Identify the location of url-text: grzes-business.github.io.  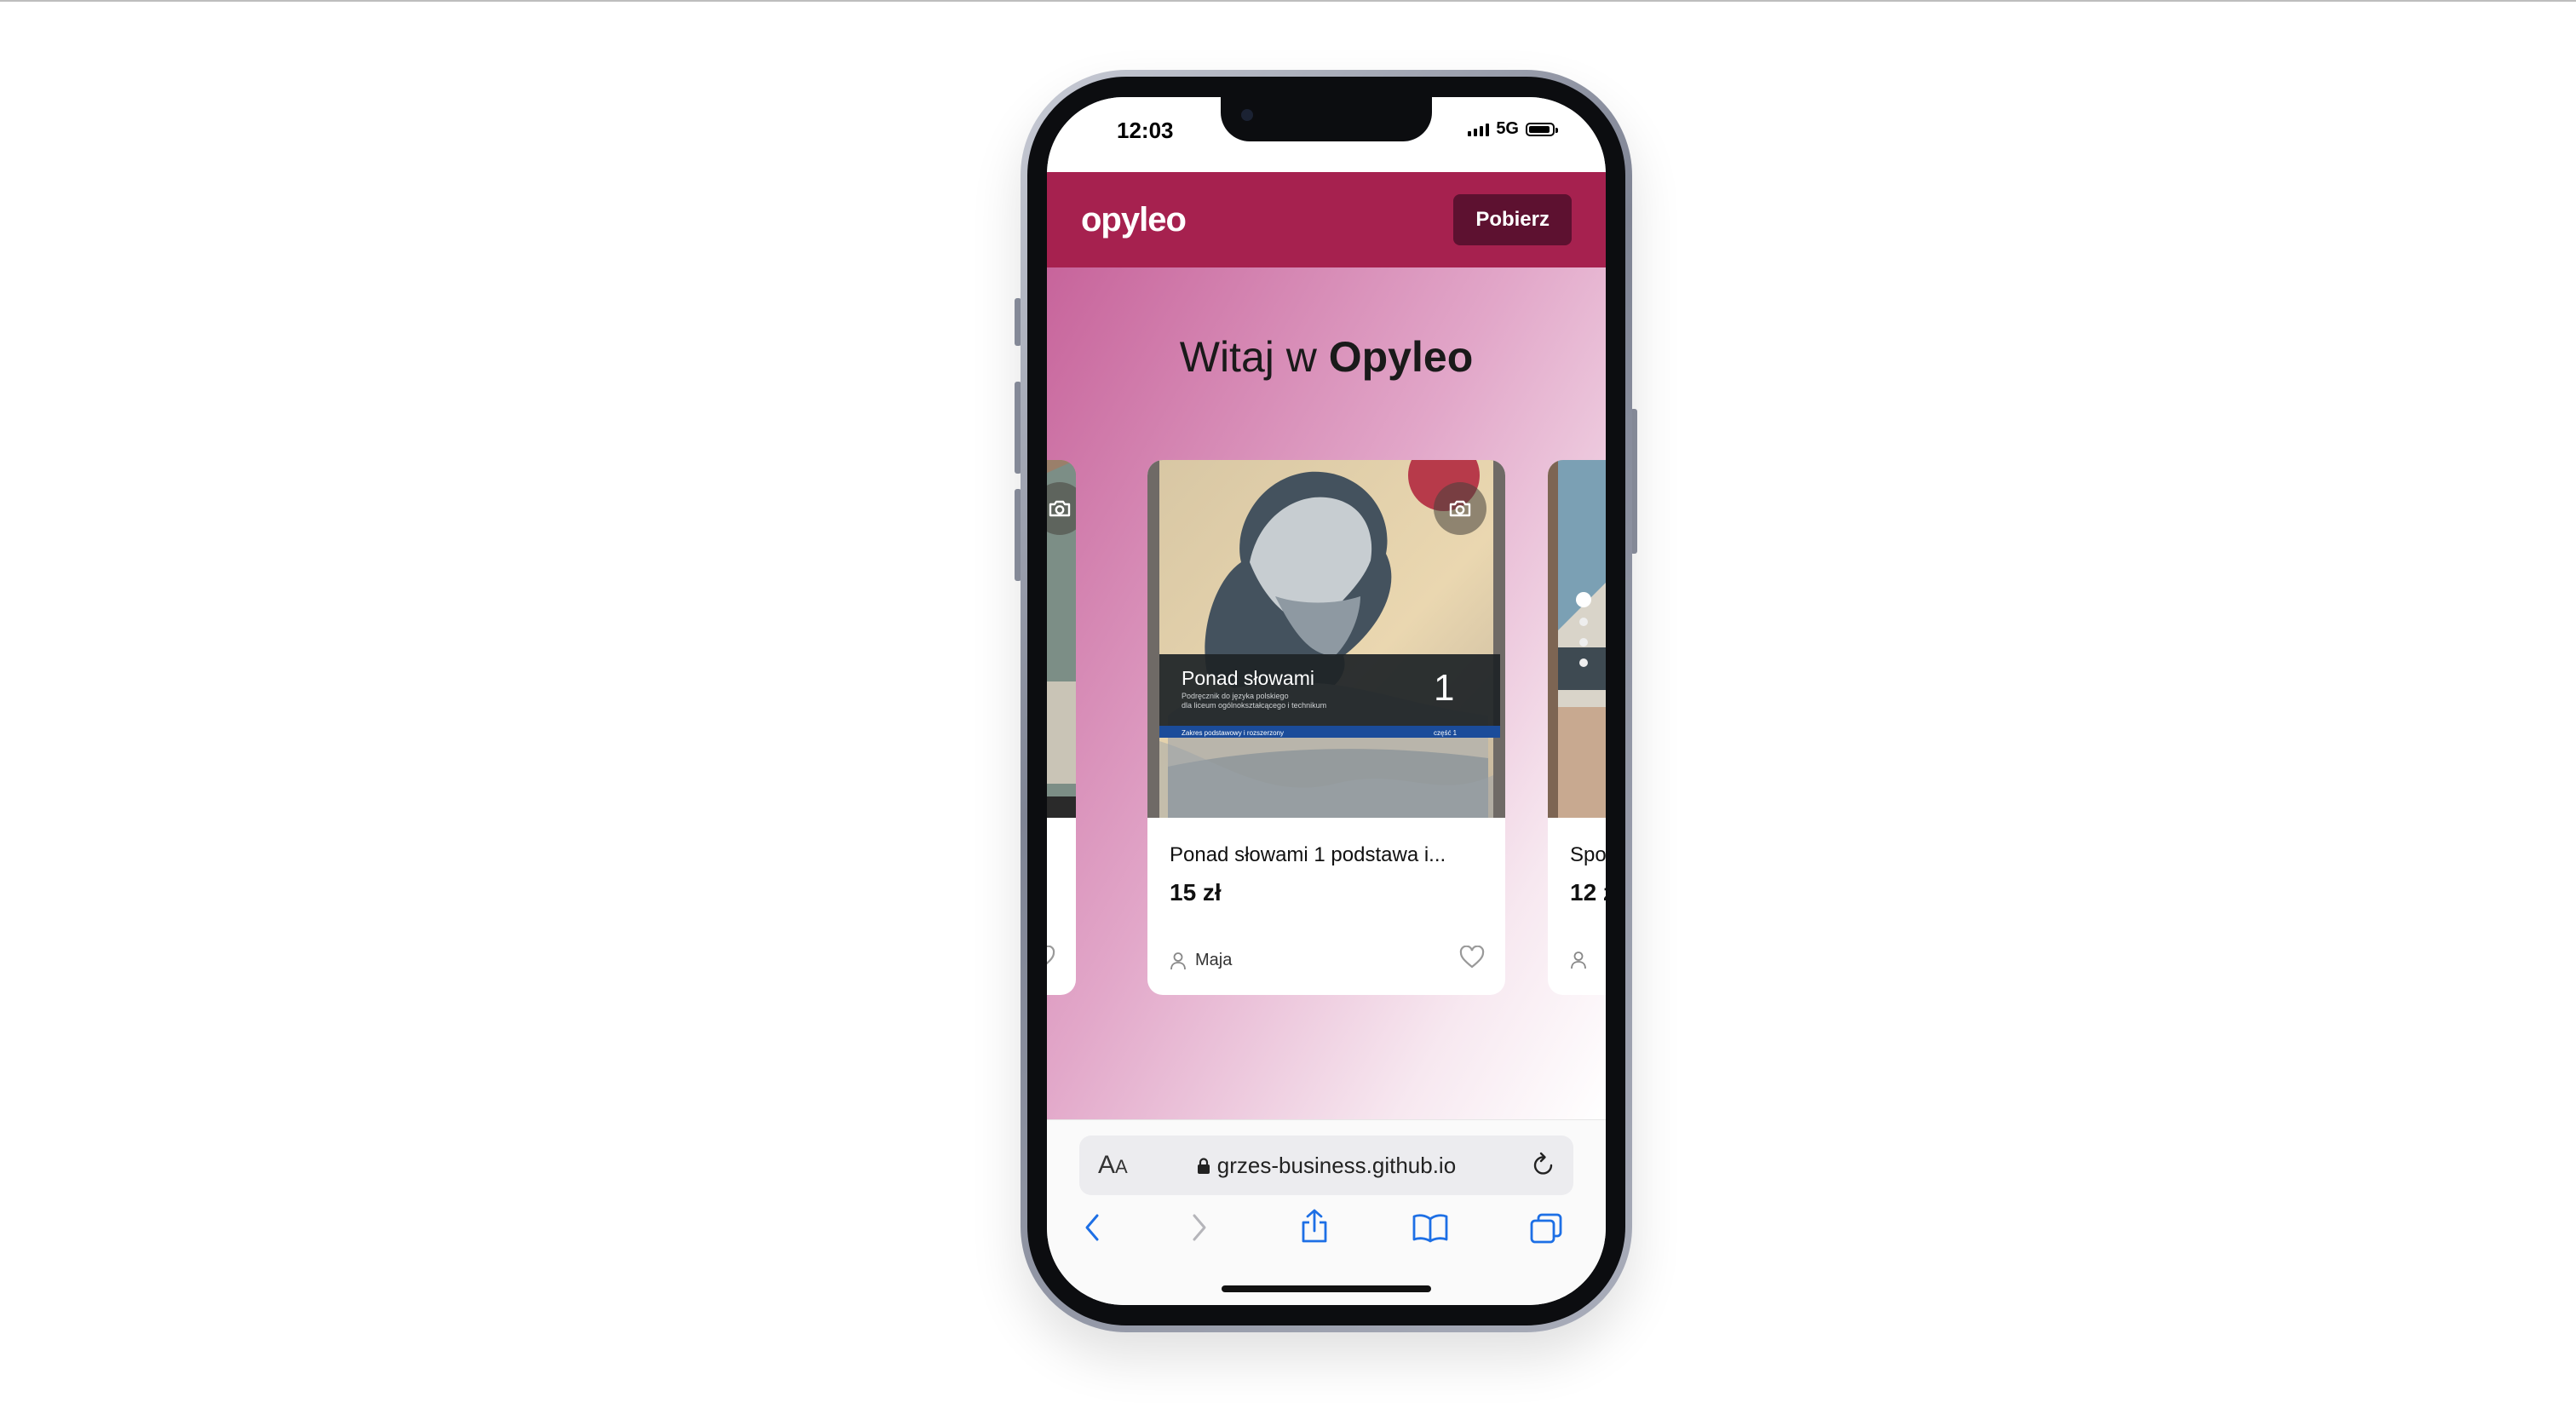
(1336, 1166).